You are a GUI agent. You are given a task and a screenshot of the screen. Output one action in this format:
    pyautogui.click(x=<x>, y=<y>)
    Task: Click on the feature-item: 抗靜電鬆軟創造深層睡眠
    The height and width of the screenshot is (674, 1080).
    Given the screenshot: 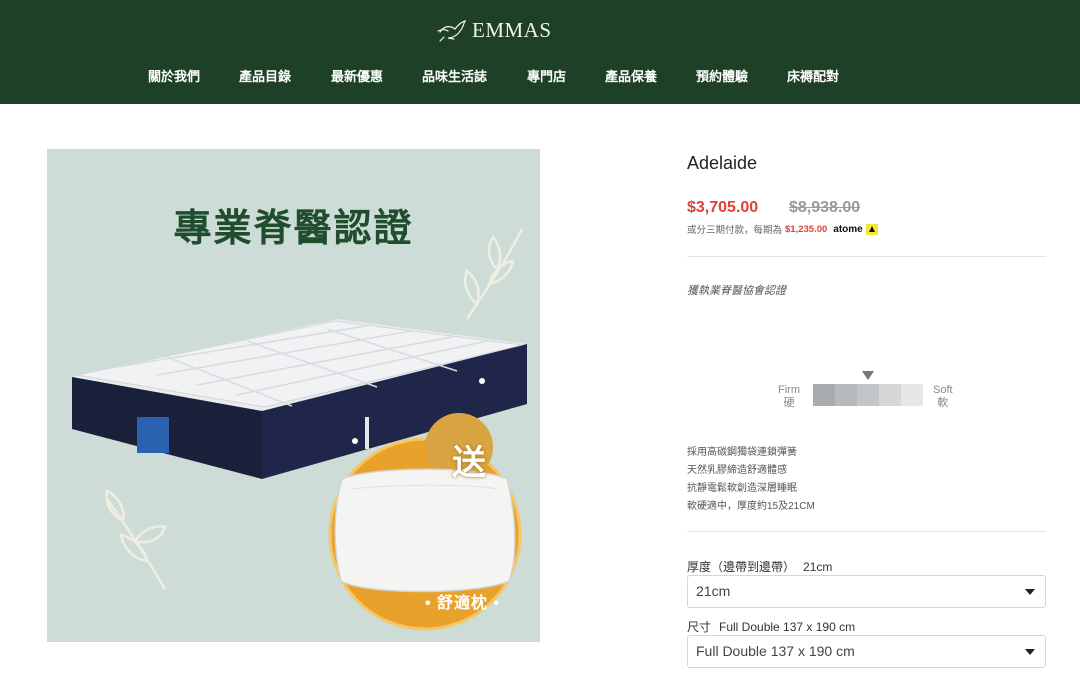 What is the action you would take?
    pyautogui.click(x=742, y=488)
    